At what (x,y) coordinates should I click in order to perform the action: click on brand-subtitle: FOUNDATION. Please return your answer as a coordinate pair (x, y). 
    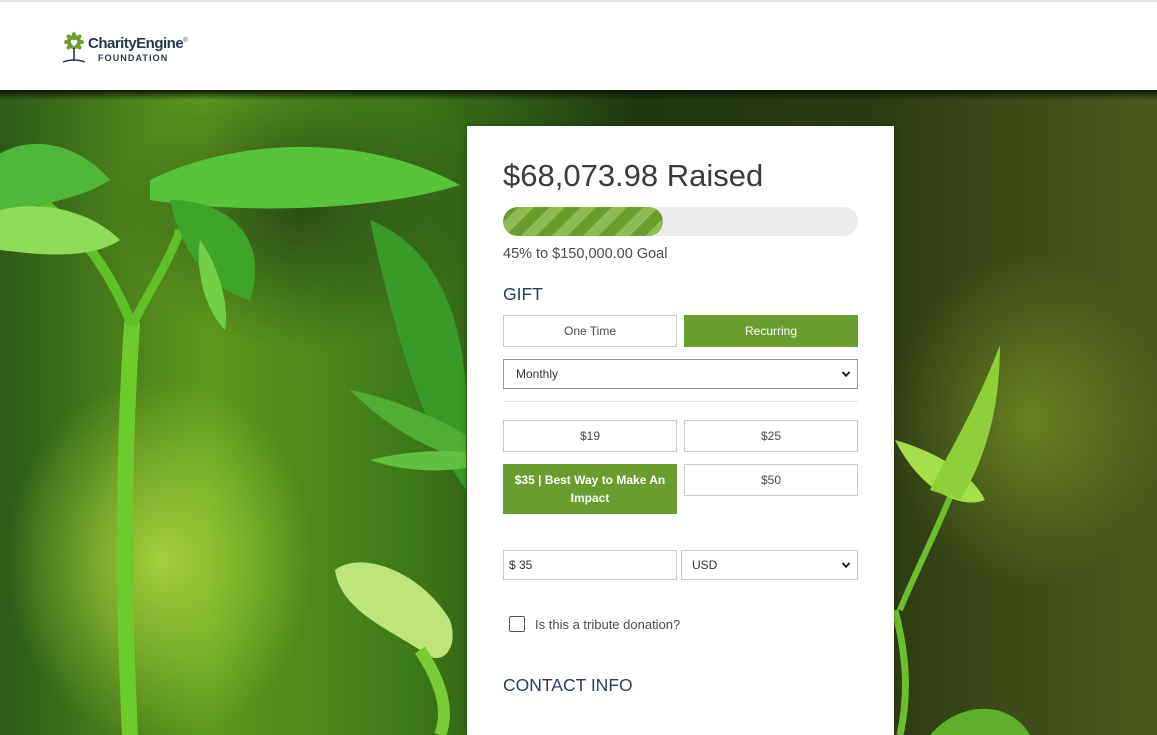
    Looking at the image, I should click on (133, 58).